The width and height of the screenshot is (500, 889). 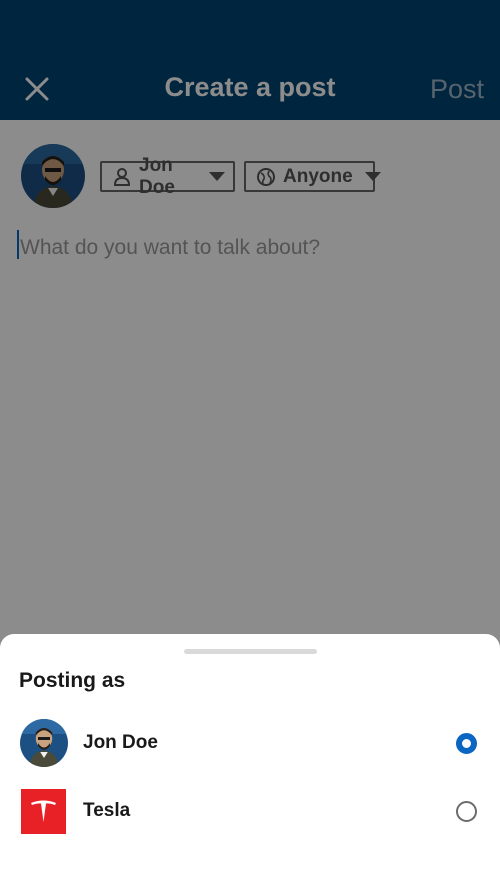 I want to click on tesla-logo-icon, so click(x=43, y=811).